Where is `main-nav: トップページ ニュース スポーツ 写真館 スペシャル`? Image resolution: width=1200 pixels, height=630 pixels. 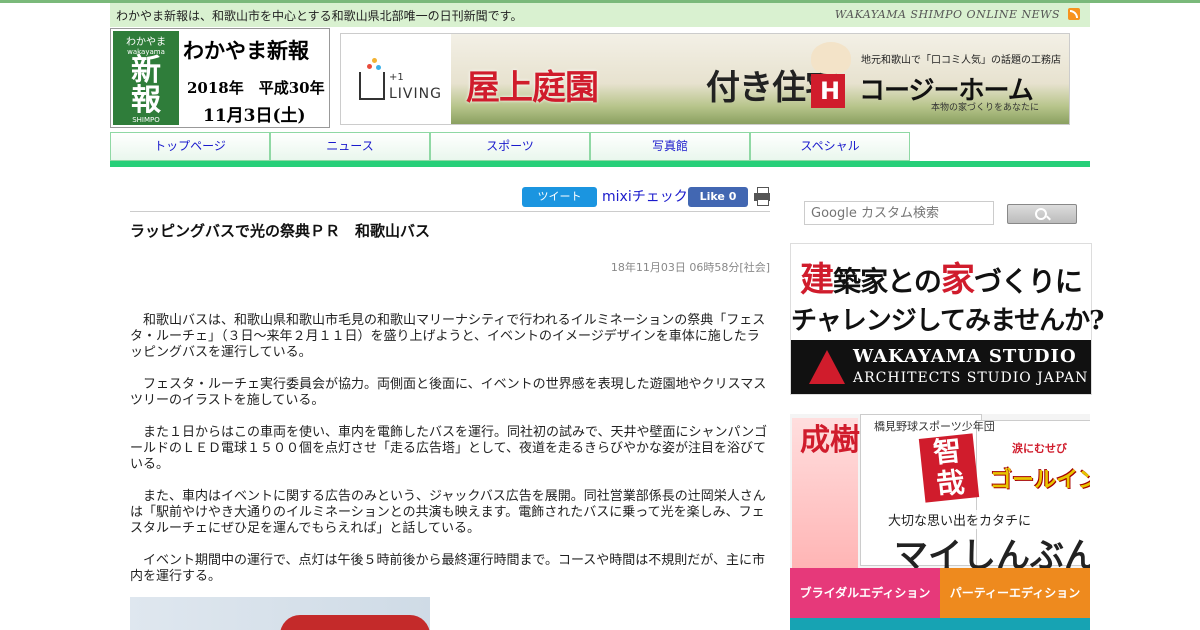 main-nav: トップページ ニュース スポーツ 写真館 スペシャル is located at coordinates (600, 146).